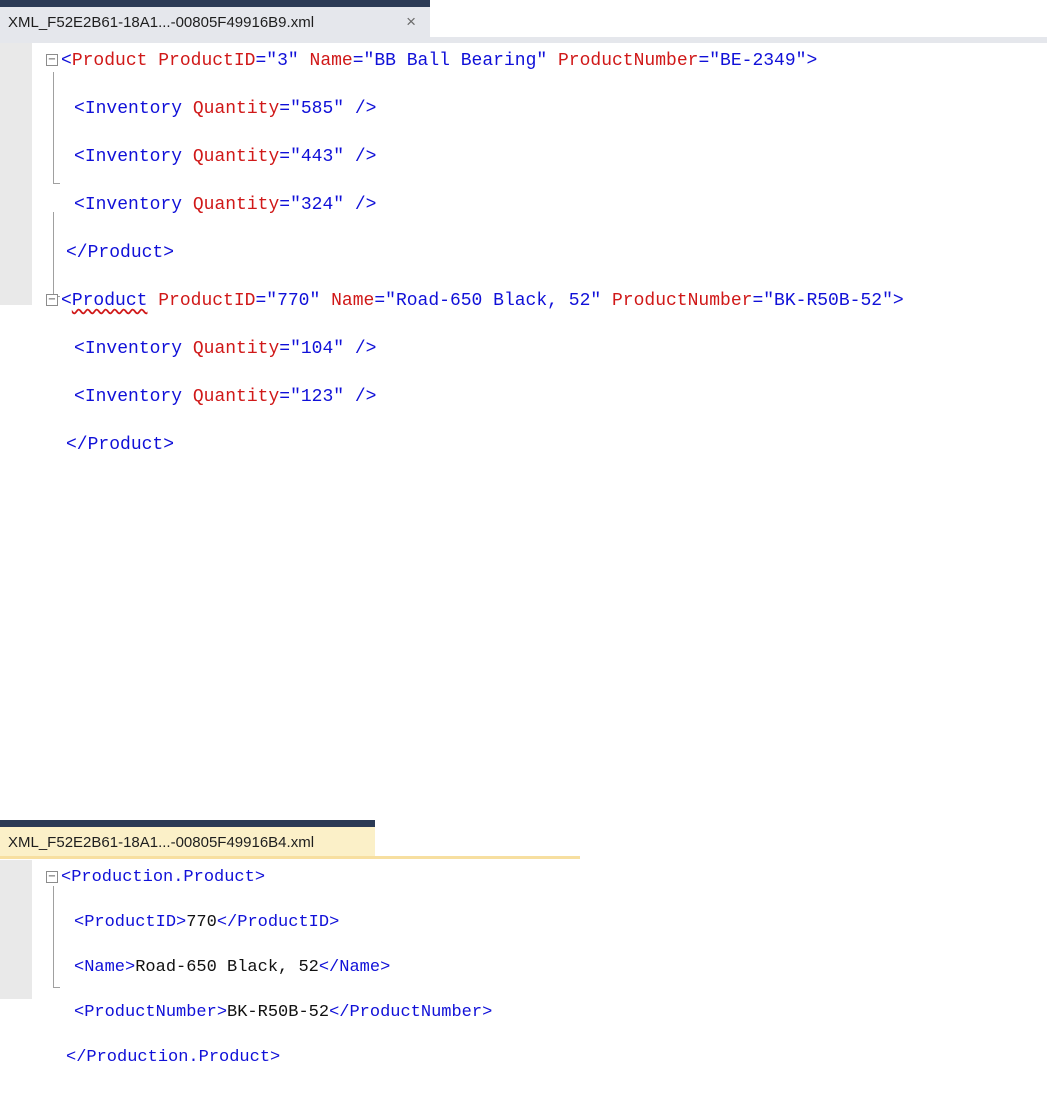 The width and height of the screenshot is (1047, 1095). Describe the element at coordinates (225, 157) in the screenshot. I see `code-line: <Inventory Quantity="443" />` at that location.